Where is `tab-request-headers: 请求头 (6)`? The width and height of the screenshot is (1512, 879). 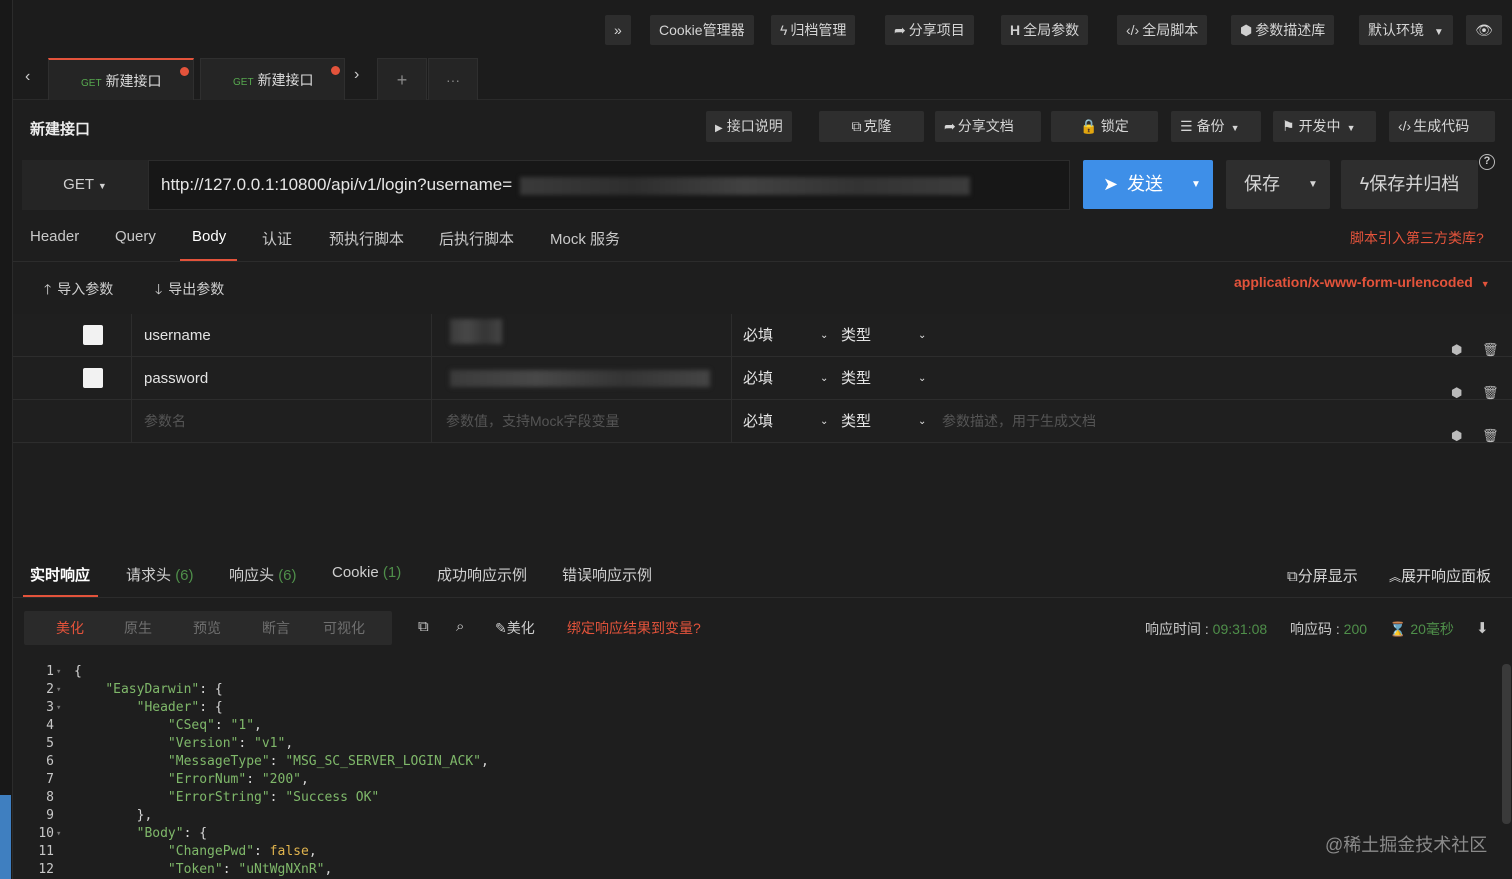
tab-request-headers: 请求头 (6) is located at coordinates (160, 574).